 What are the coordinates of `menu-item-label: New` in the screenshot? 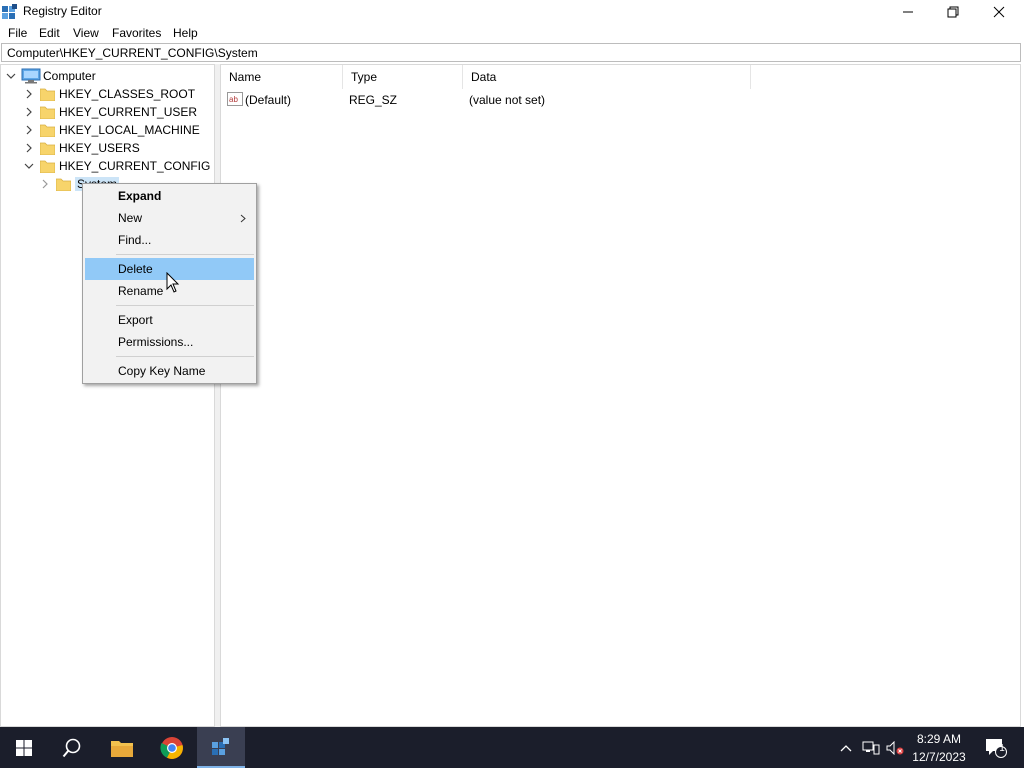 It's located at (130, 218).